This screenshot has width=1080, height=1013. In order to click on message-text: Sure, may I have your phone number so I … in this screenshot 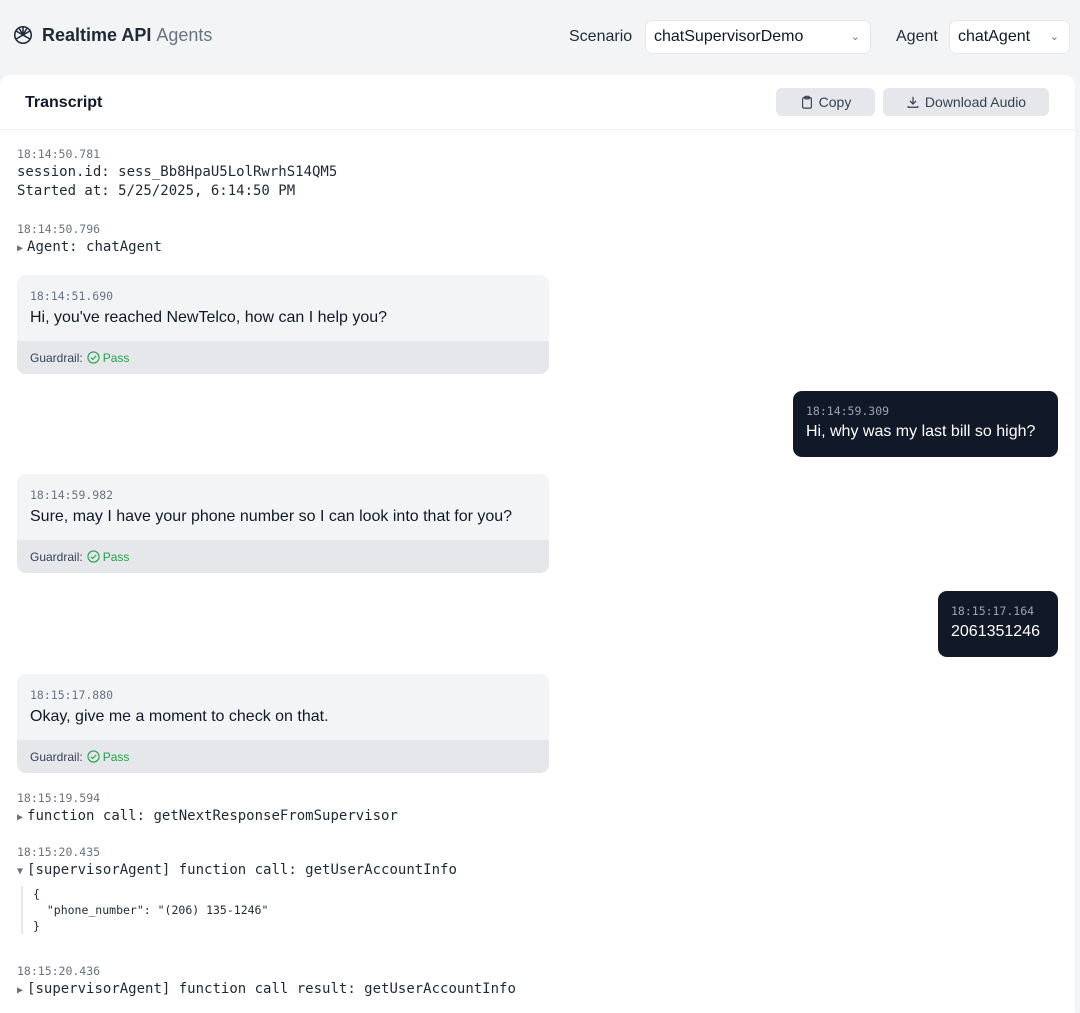, I will do `click(271, 516)`.